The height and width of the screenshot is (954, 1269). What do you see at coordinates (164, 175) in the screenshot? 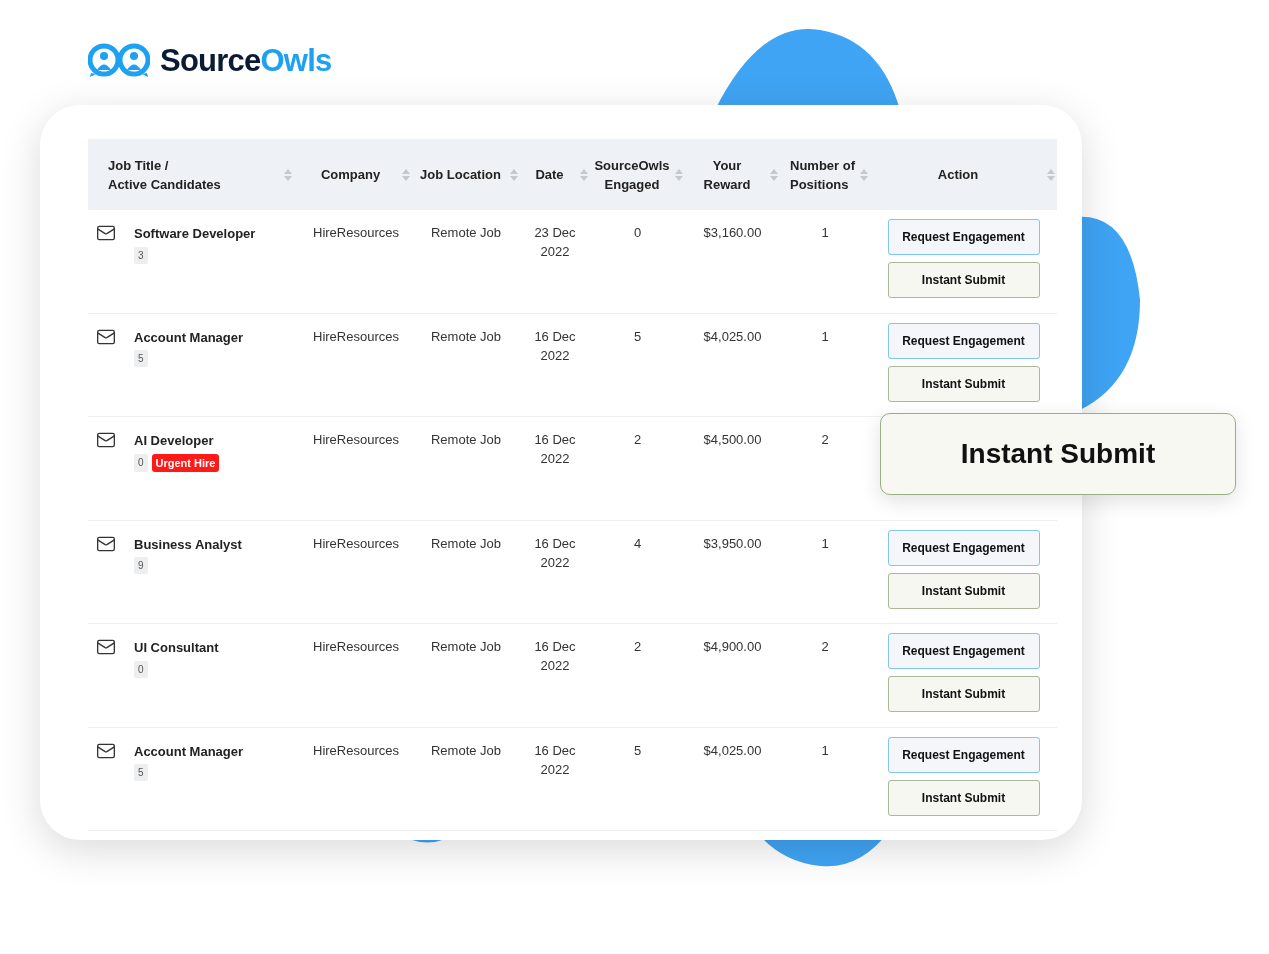
I see `column-header: Job Title / Active Candidates` at bounding box center [164, 175].